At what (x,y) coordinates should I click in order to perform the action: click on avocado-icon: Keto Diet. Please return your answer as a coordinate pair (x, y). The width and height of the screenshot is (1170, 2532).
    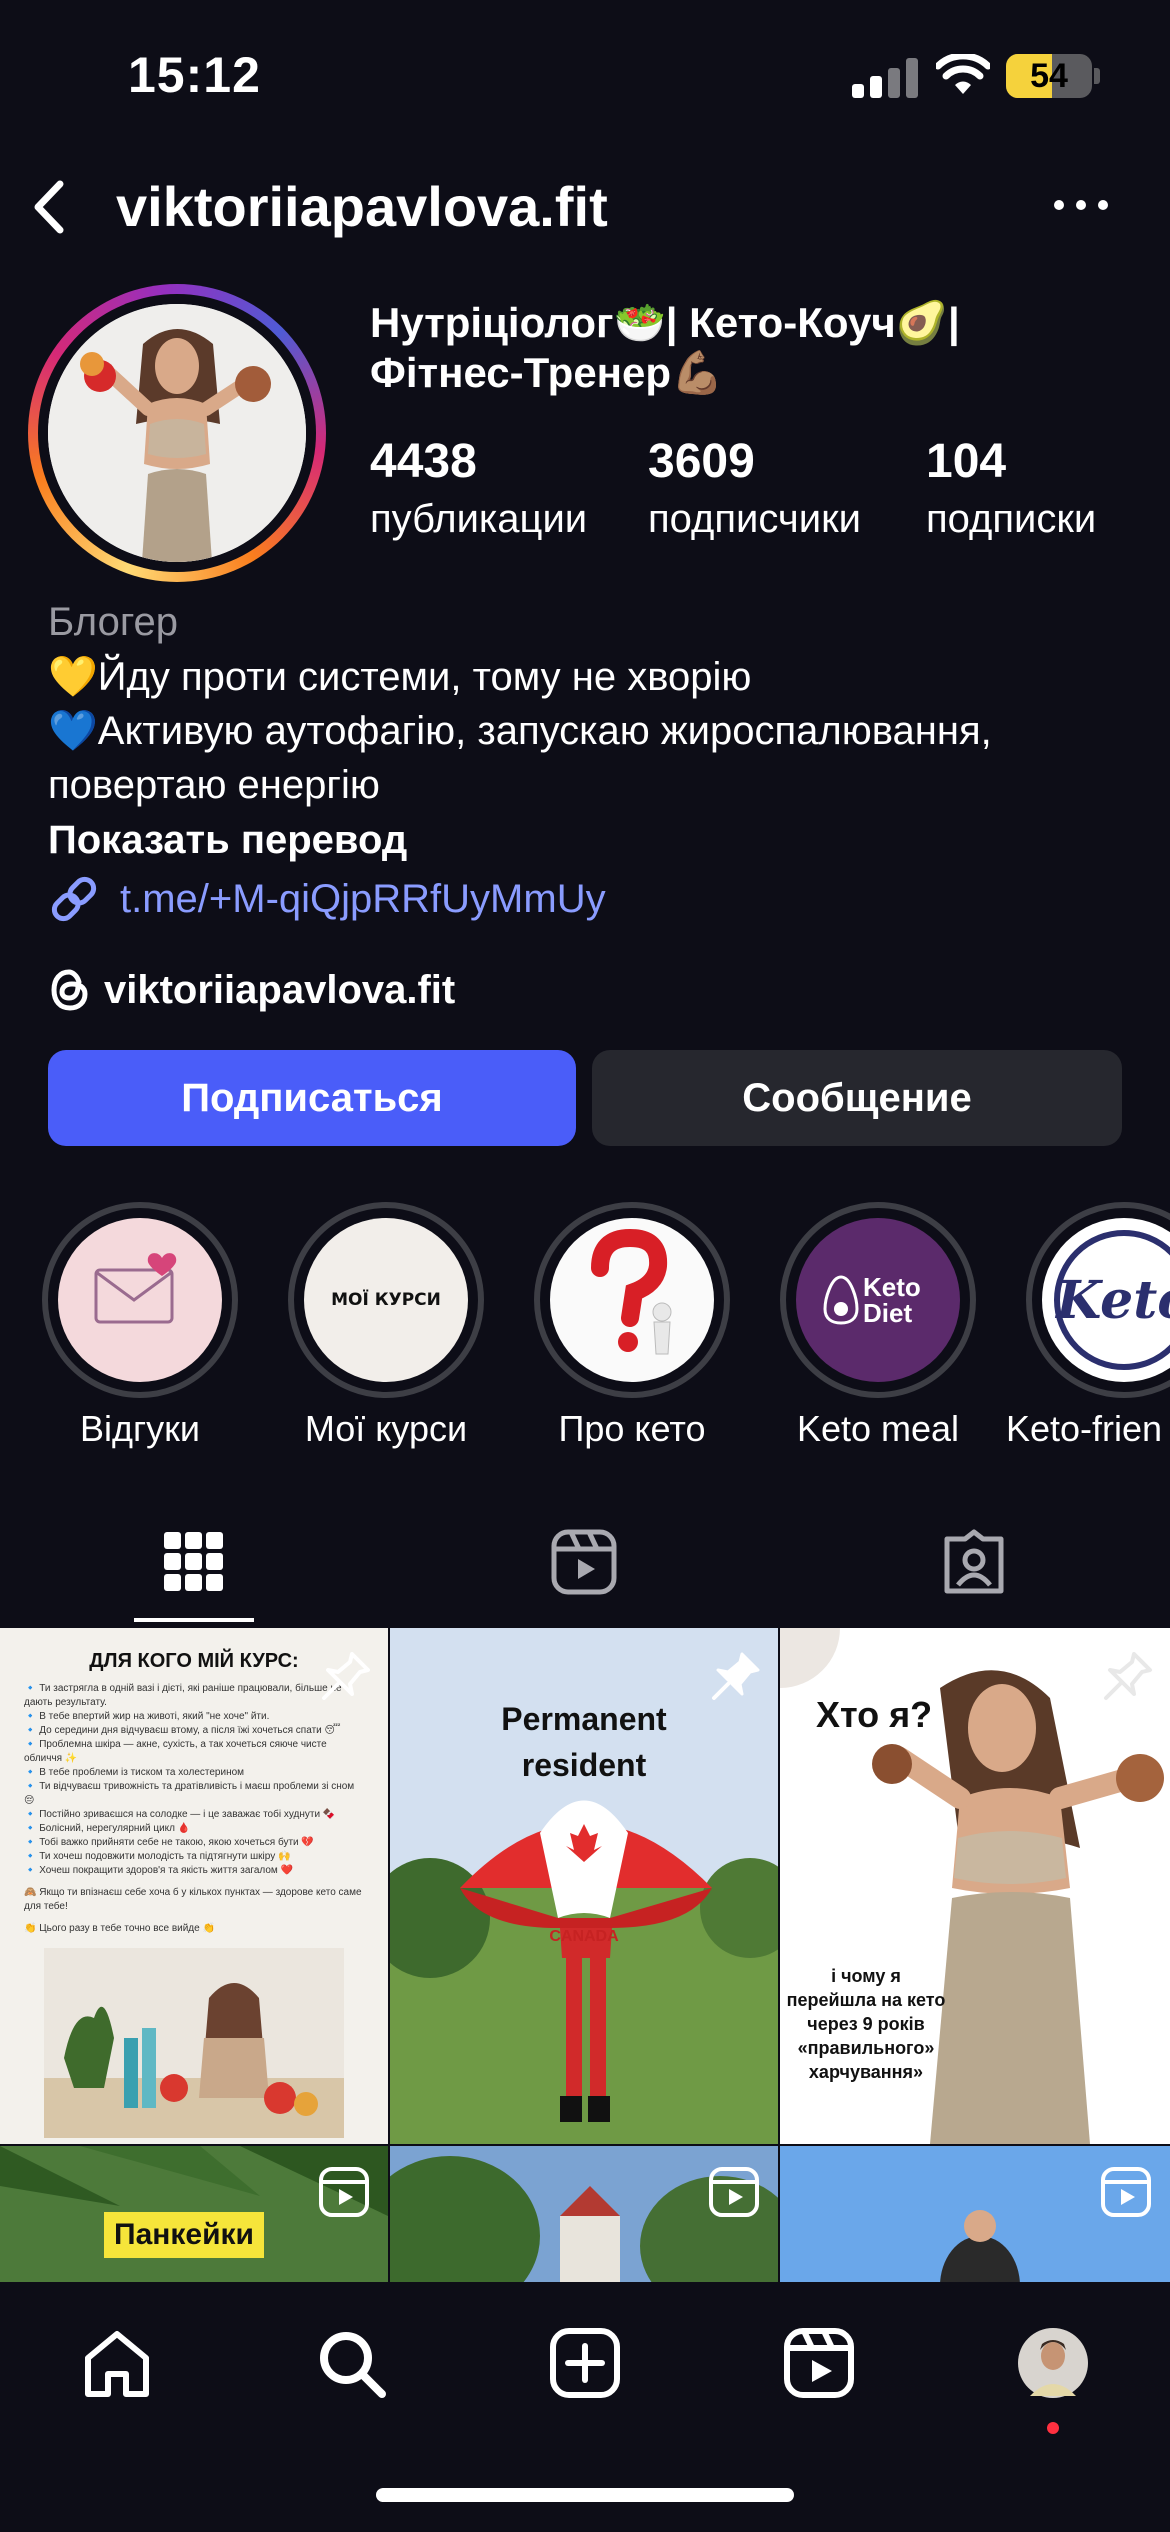
    Looking at the image, I should click on (878, 1300).